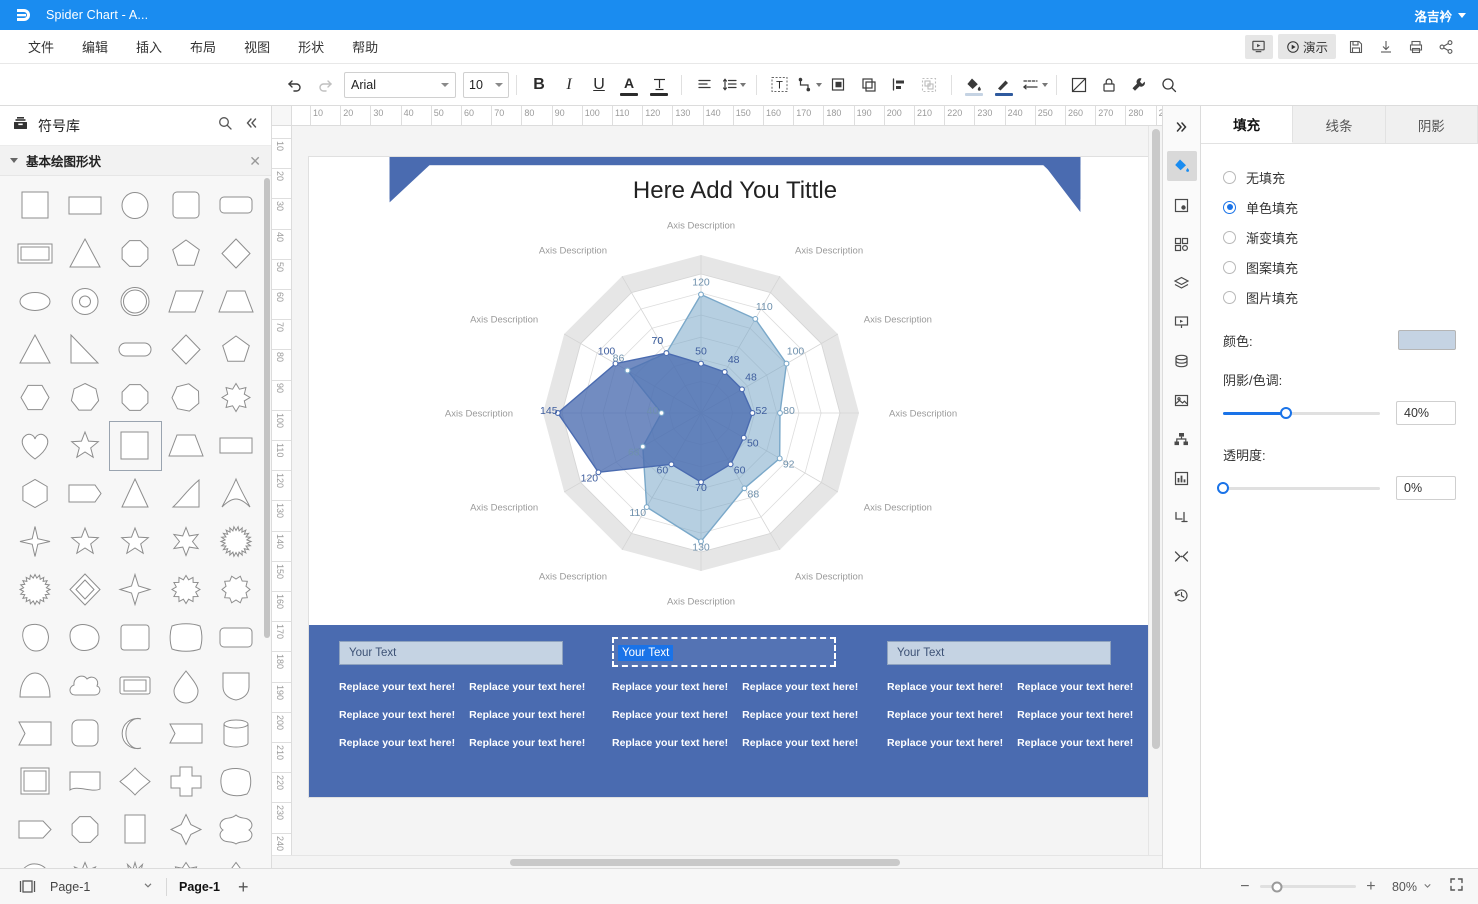 The image size is (1478, 904). Describe the element at coordinates (1223, 488) in the screenshot. I see `opacity-slider-knob` at that location.